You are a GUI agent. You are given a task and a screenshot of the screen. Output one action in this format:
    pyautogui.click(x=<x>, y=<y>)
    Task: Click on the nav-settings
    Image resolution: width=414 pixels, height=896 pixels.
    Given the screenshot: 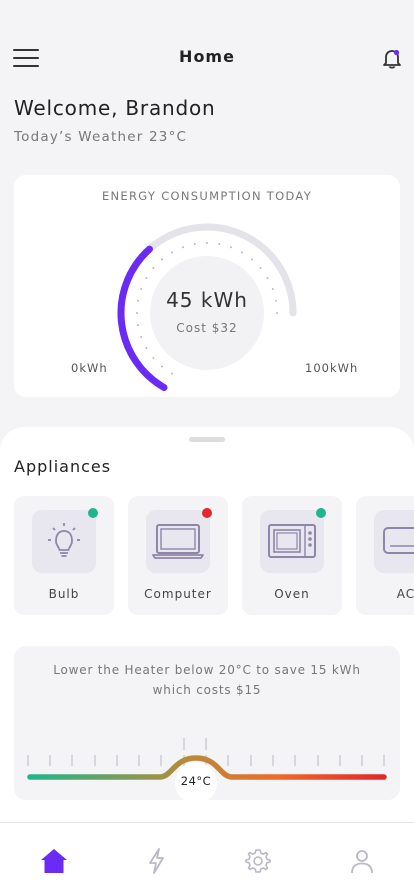 What is the action you would take?
    pyautogui.click(x=258, y=861)
    